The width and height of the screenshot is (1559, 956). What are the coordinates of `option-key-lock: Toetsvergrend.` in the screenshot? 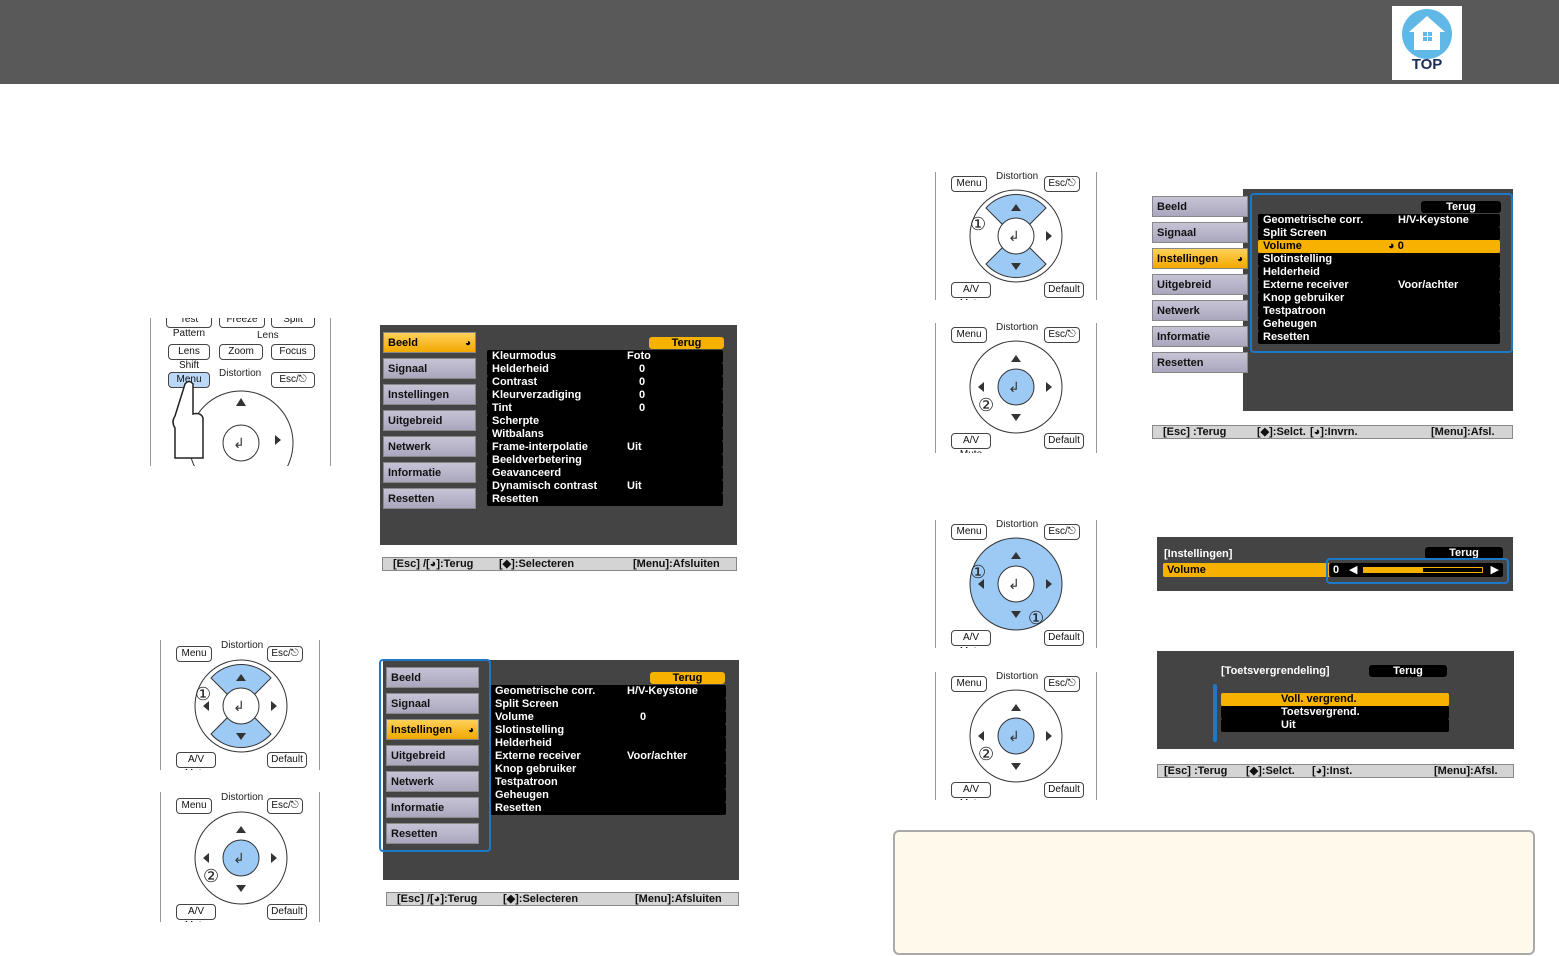 It's located at (1335, 712).